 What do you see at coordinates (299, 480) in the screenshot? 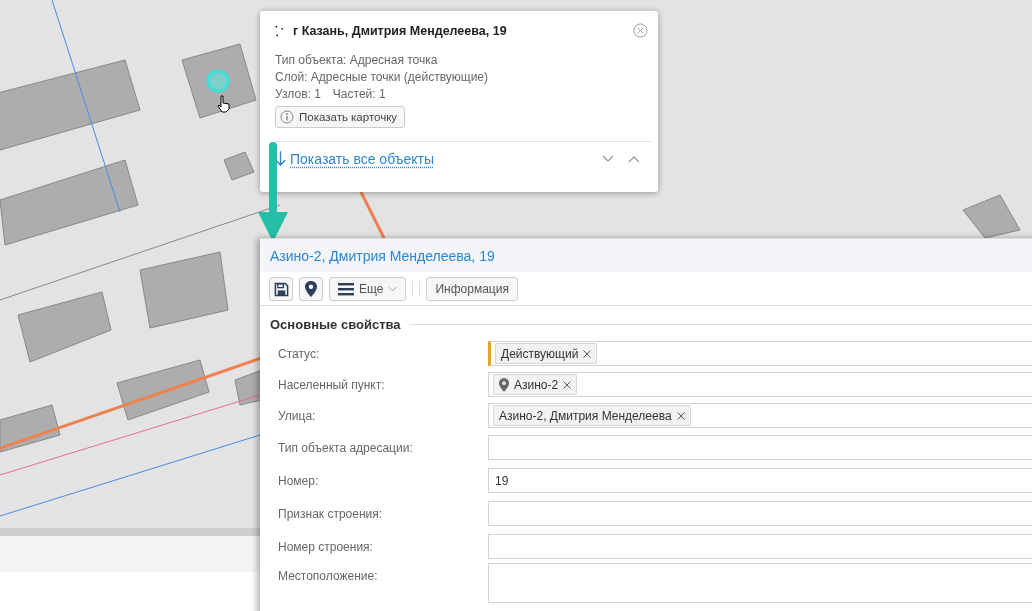
I see `field-label: Номер:` at bounding box center [299, 480].